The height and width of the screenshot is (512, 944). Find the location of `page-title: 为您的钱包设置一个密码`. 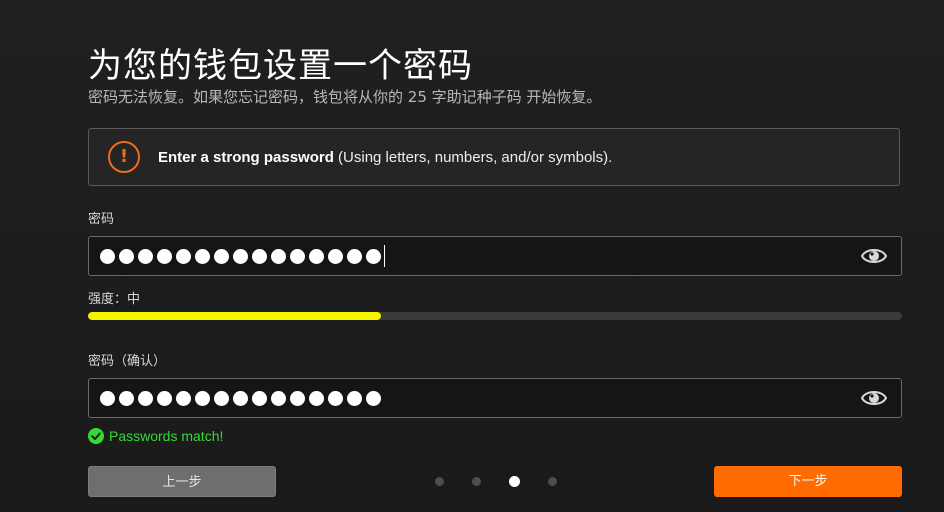

page-title: 为您的钱包设置一个密码 is located at coordinates (280, 66).